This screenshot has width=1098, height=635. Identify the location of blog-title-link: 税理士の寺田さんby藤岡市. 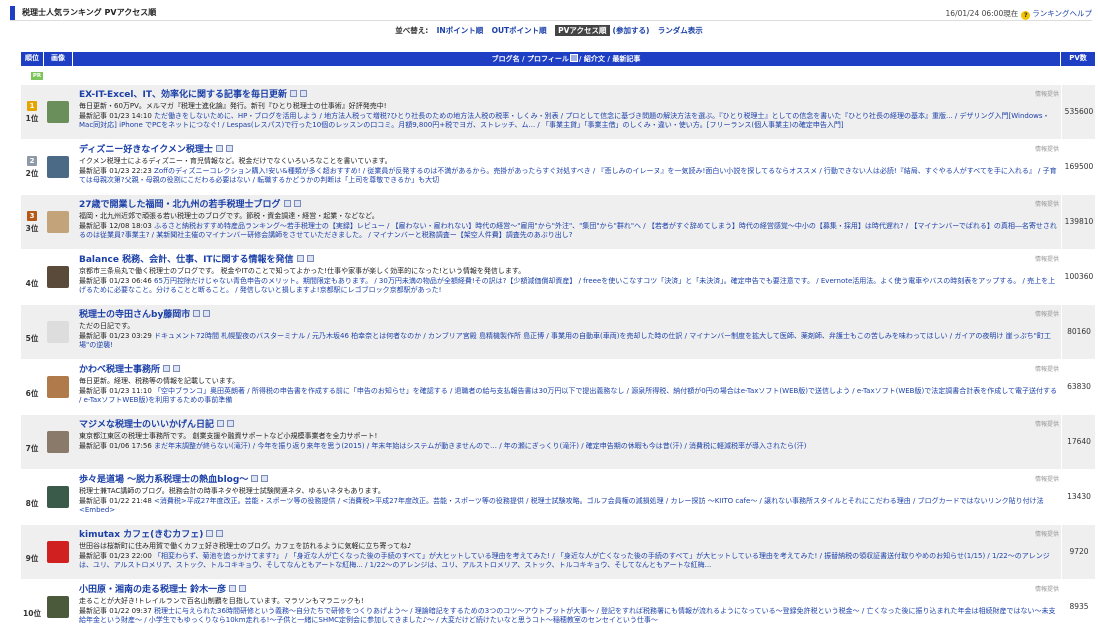
(134, 315).